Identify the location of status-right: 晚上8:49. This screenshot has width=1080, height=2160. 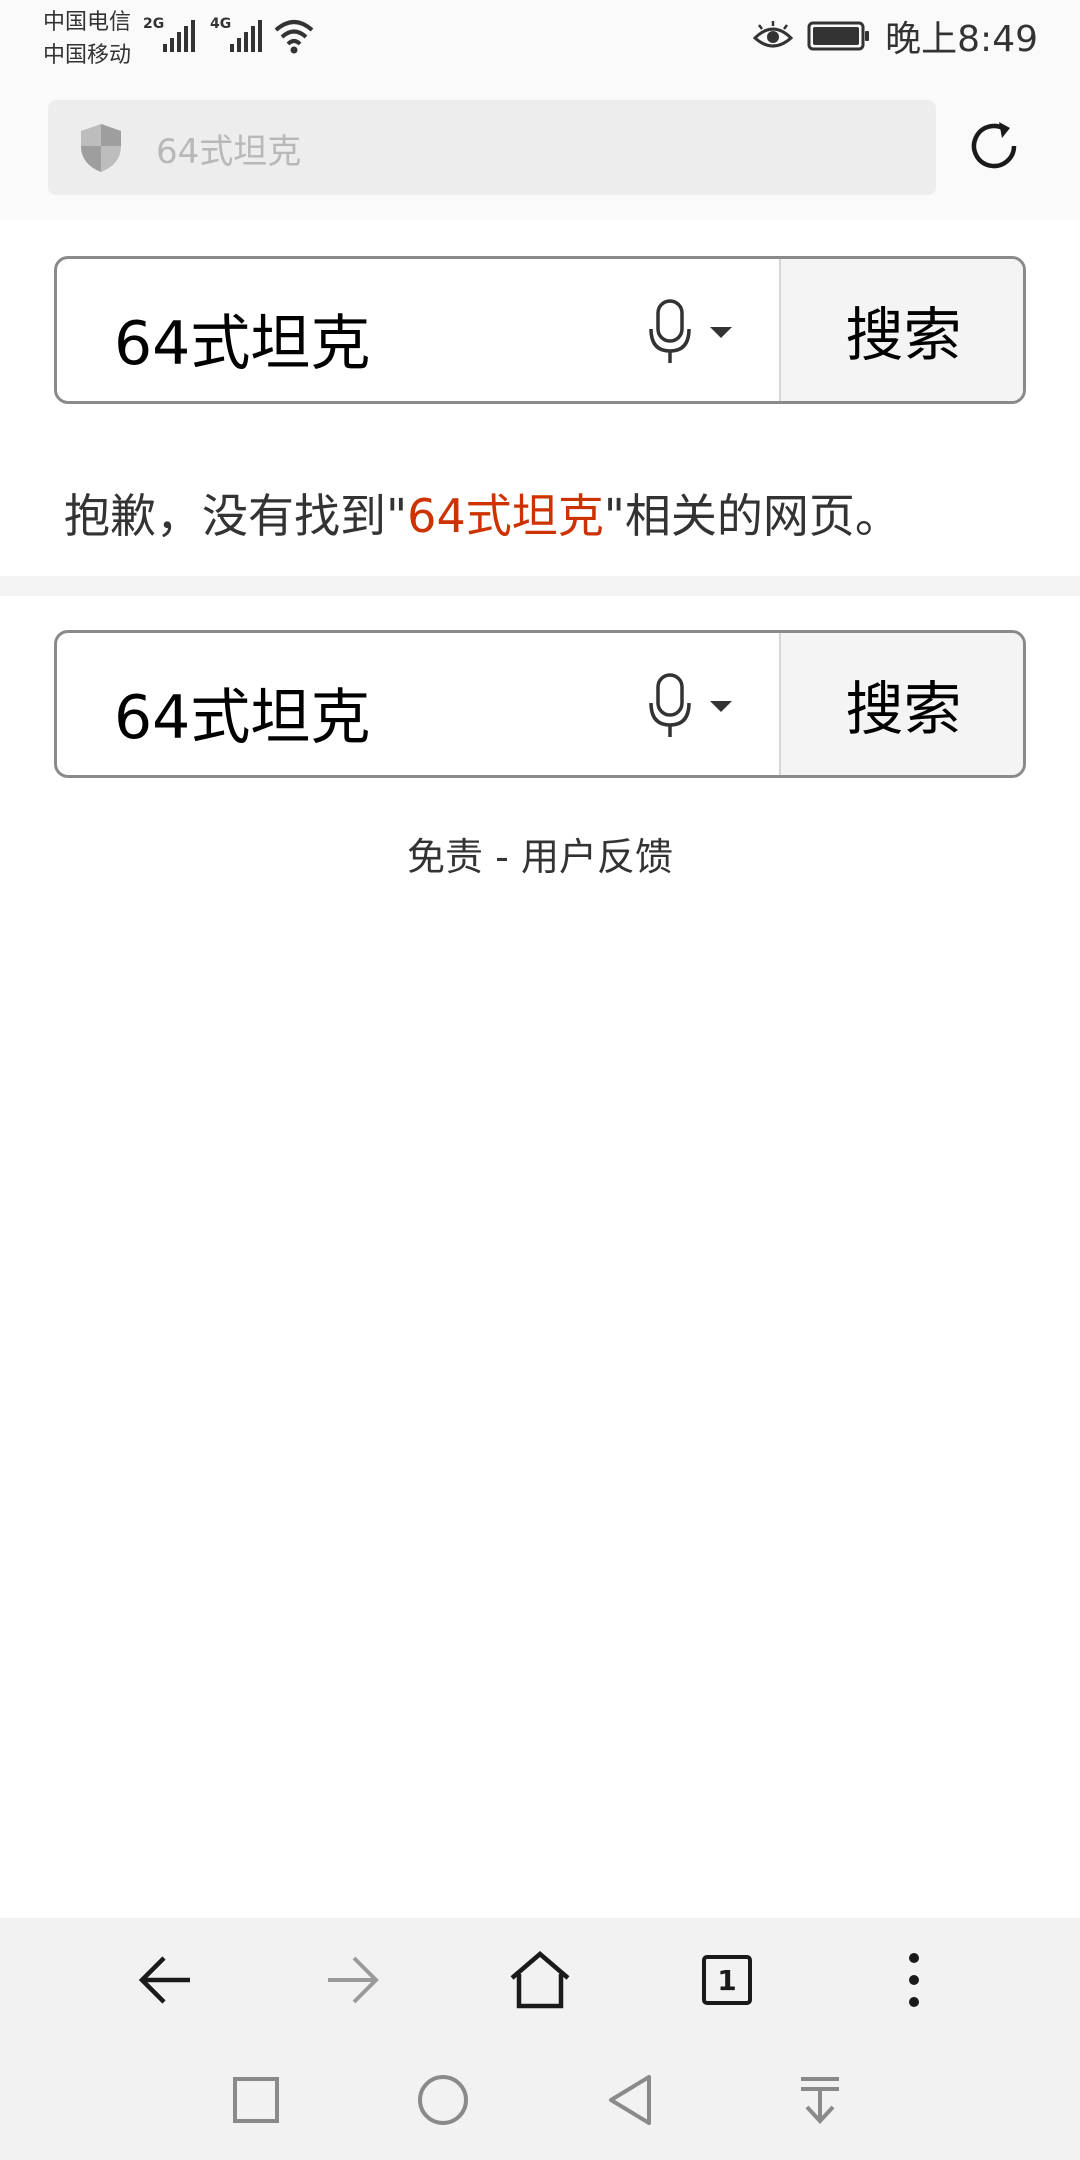
(895, 36).